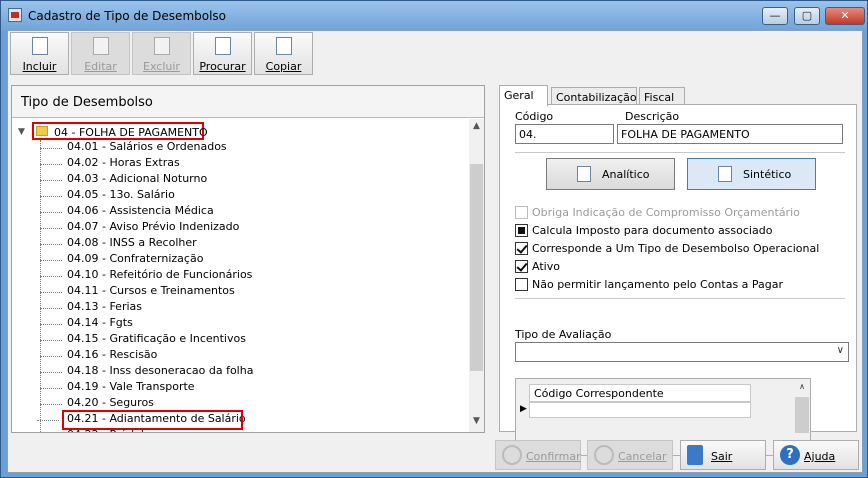 Image resolution: width=868 pixels, height=478 pixels. I want to click on tree-root-label: 04 - FOLHA DE PAGAMENTO, so click(131, 132).